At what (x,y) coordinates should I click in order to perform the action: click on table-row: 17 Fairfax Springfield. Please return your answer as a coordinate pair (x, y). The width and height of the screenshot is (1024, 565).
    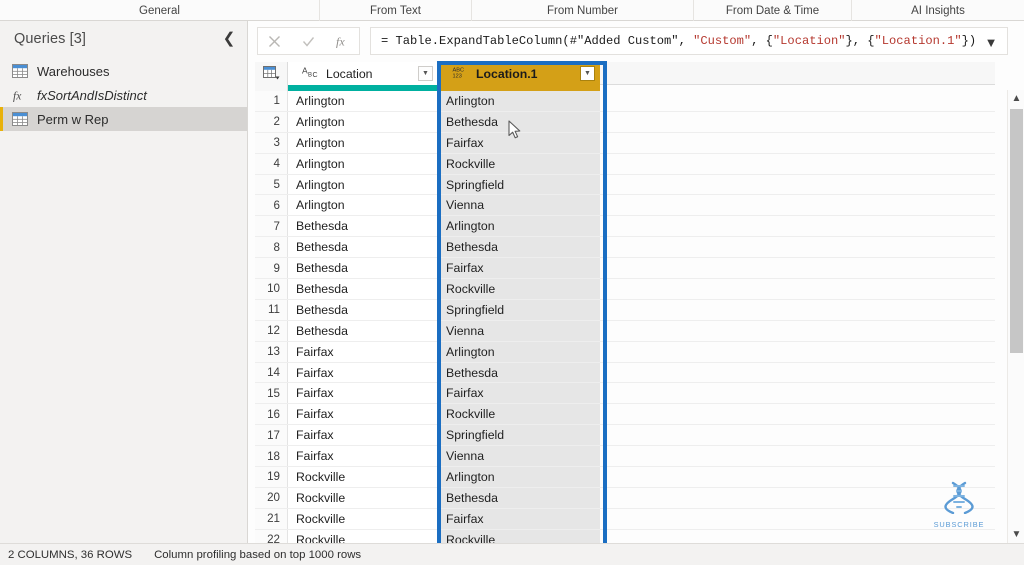
    Looking at the image, I should click on (625, 436).